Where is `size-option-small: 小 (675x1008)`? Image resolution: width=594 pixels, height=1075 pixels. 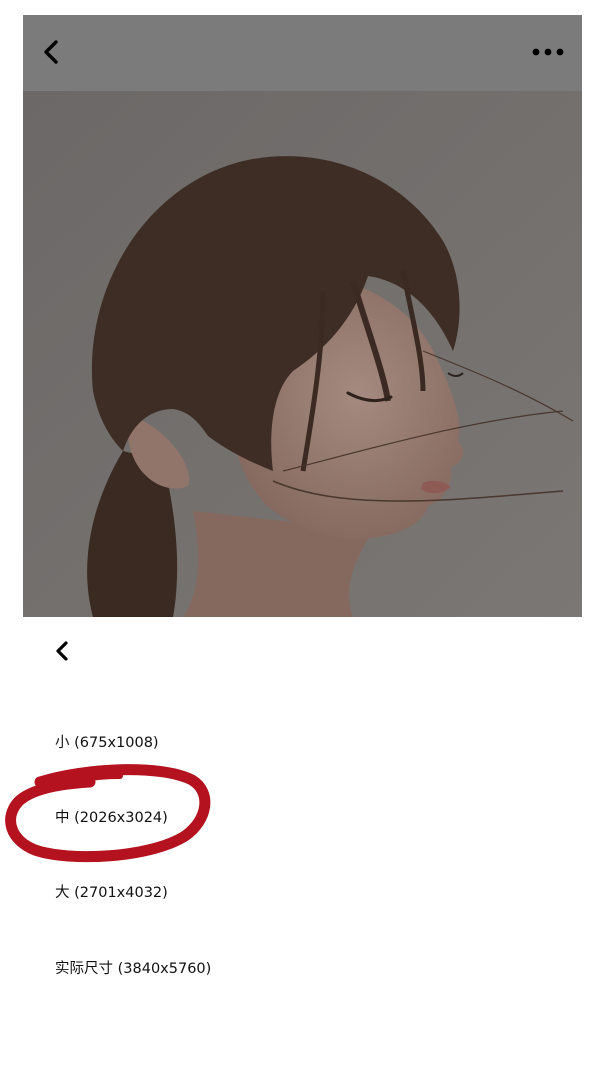
size-option-small: 小 (675x1008) is located at coordinates (107, 743).